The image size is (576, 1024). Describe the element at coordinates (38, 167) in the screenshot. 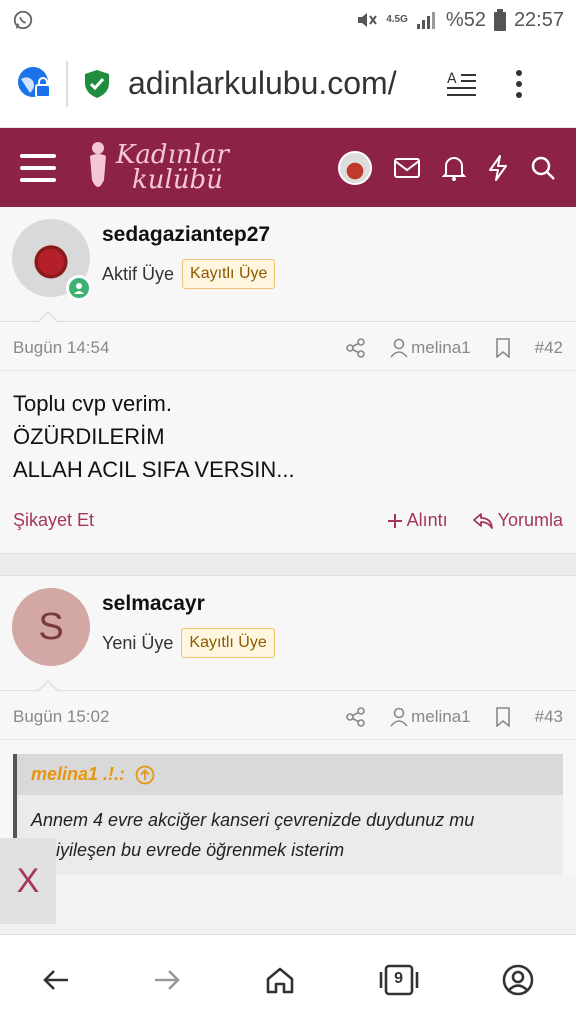

I see `hamburger-menu-icon` at that location.